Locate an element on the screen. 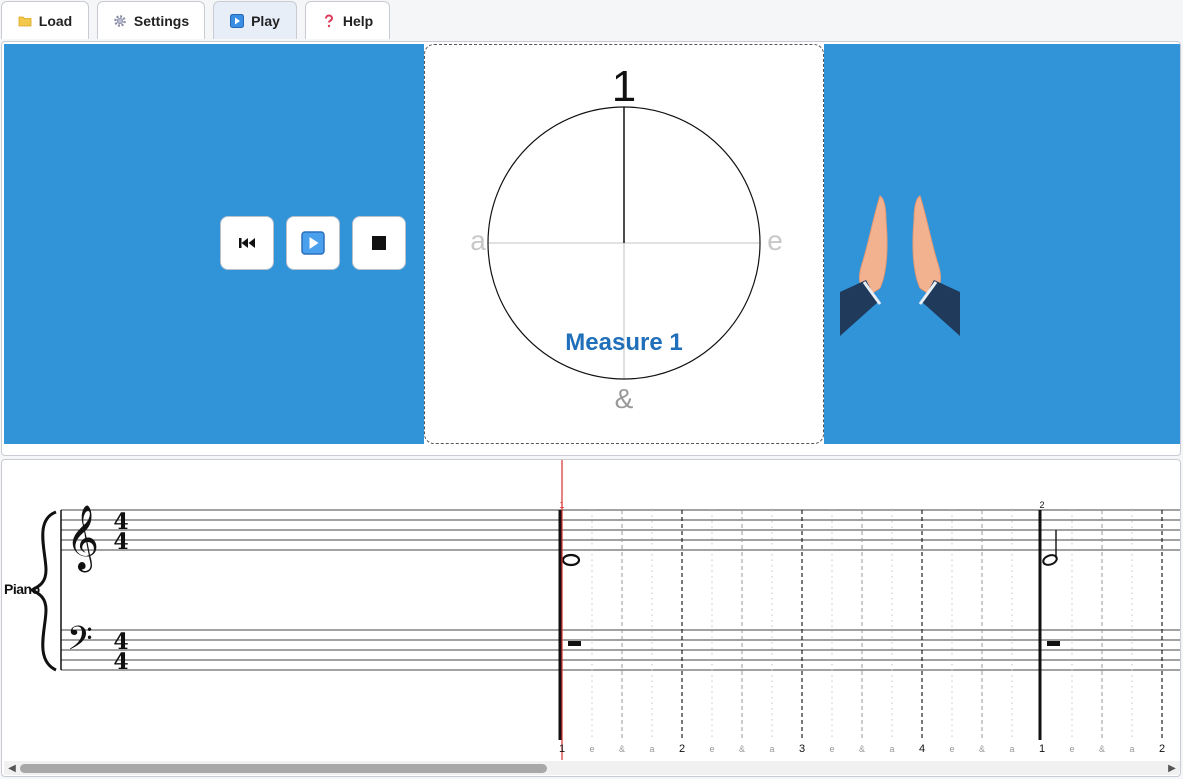  tab-play: Play is located at coordinates (255, 20).